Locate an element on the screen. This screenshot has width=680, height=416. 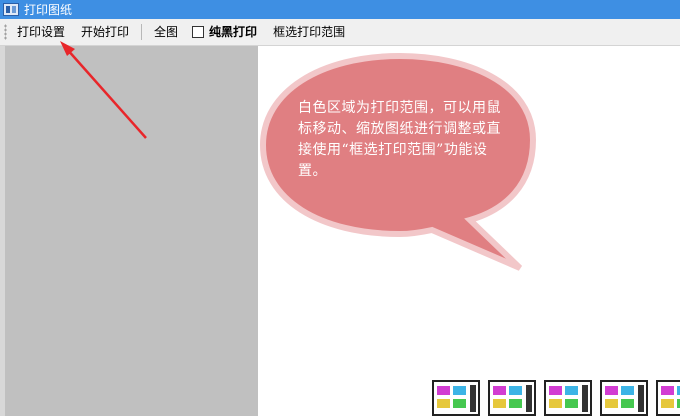
toolbar-grip-icon is located at coordinates (5, 32).